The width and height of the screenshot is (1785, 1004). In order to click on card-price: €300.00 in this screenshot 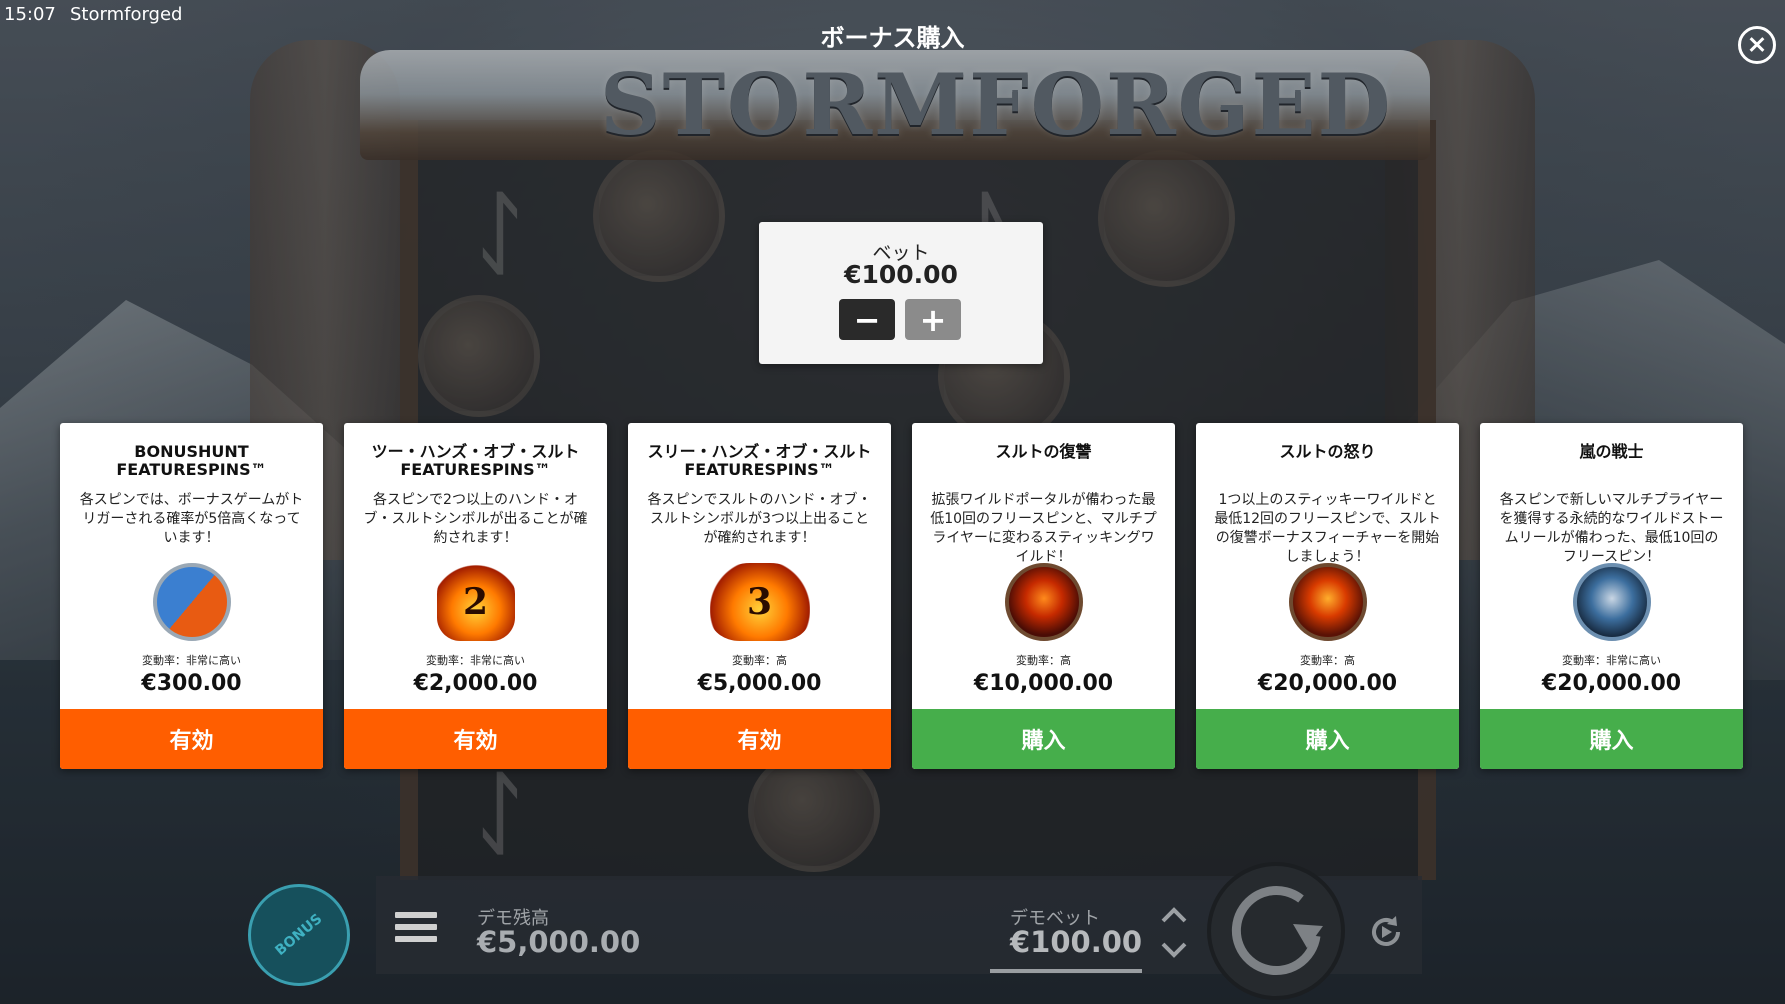, I will do `click(191, 683)`.